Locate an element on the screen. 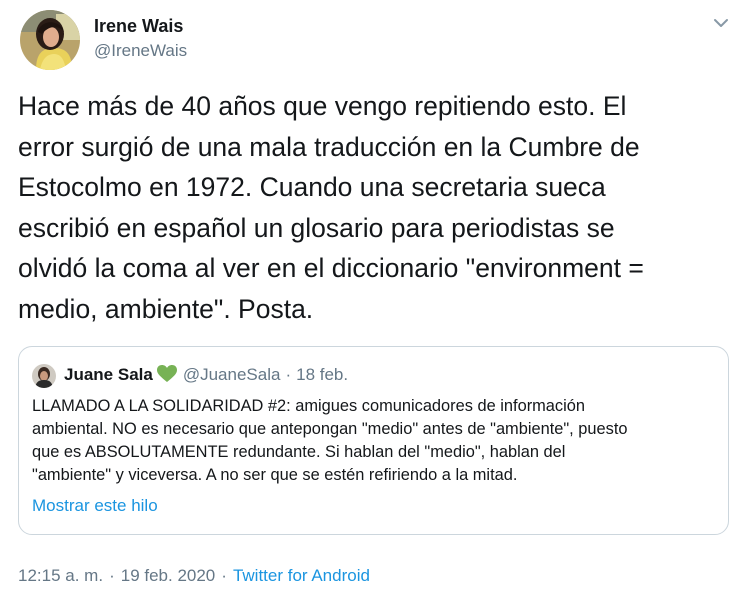 Image resolution: width=750 pixels, height=606 pixels. green-heart-icon is located at coordinates (166, 377).